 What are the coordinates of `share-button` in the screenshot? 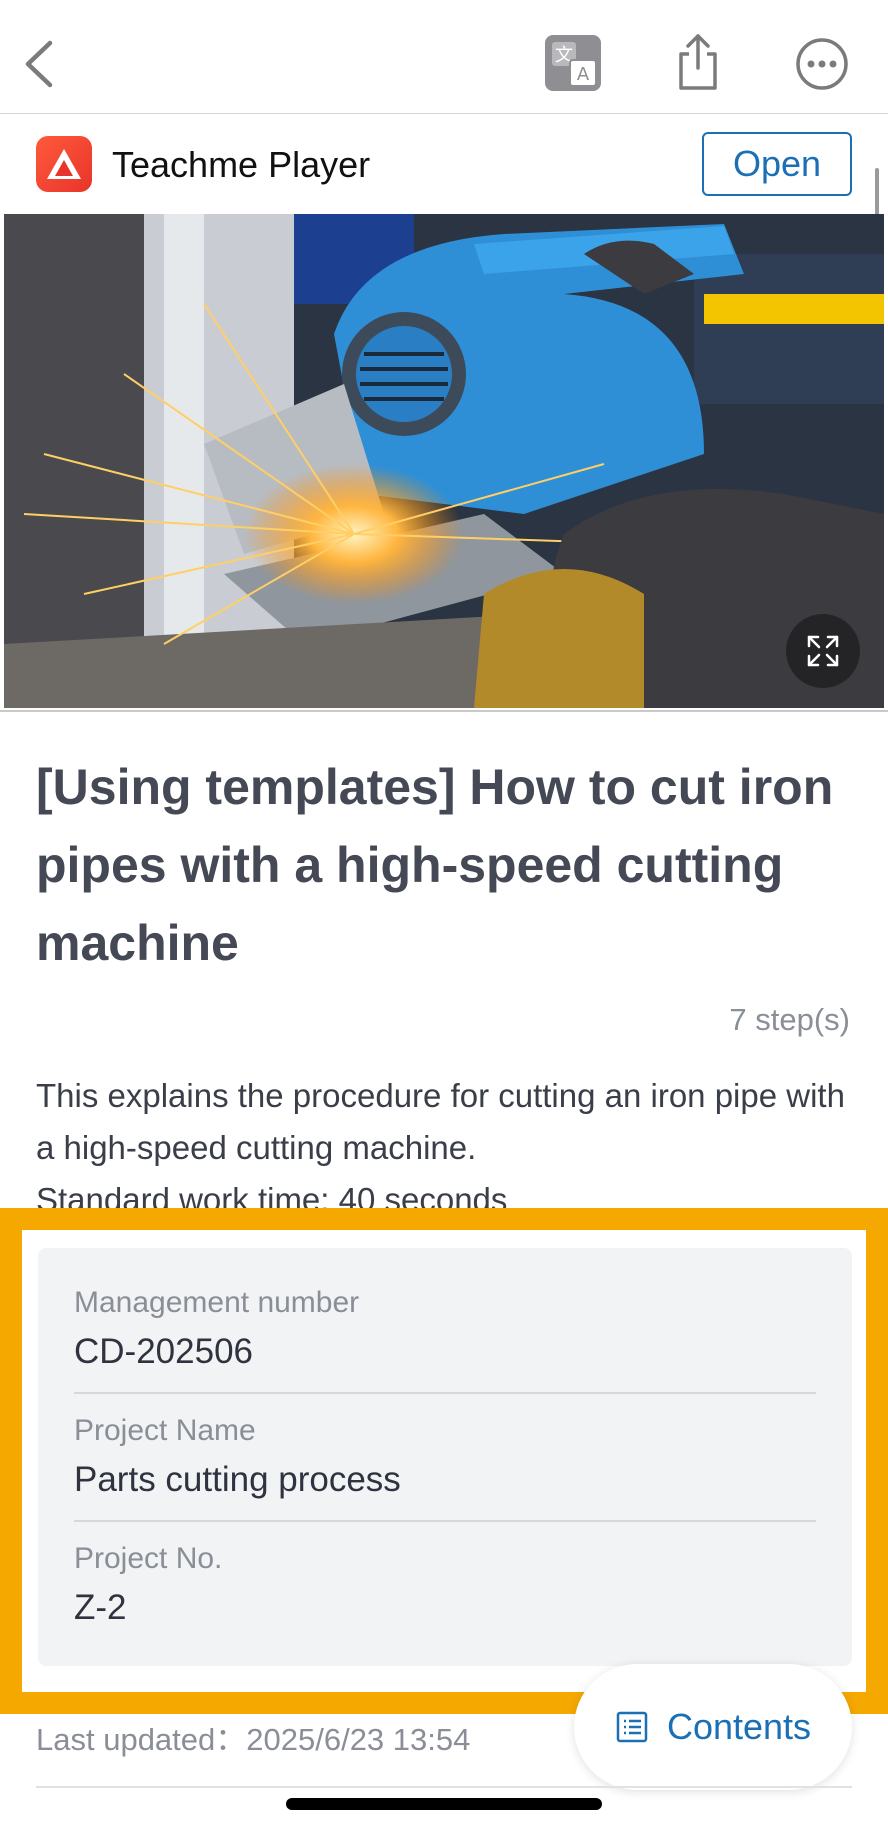 It's located at (698, 62).